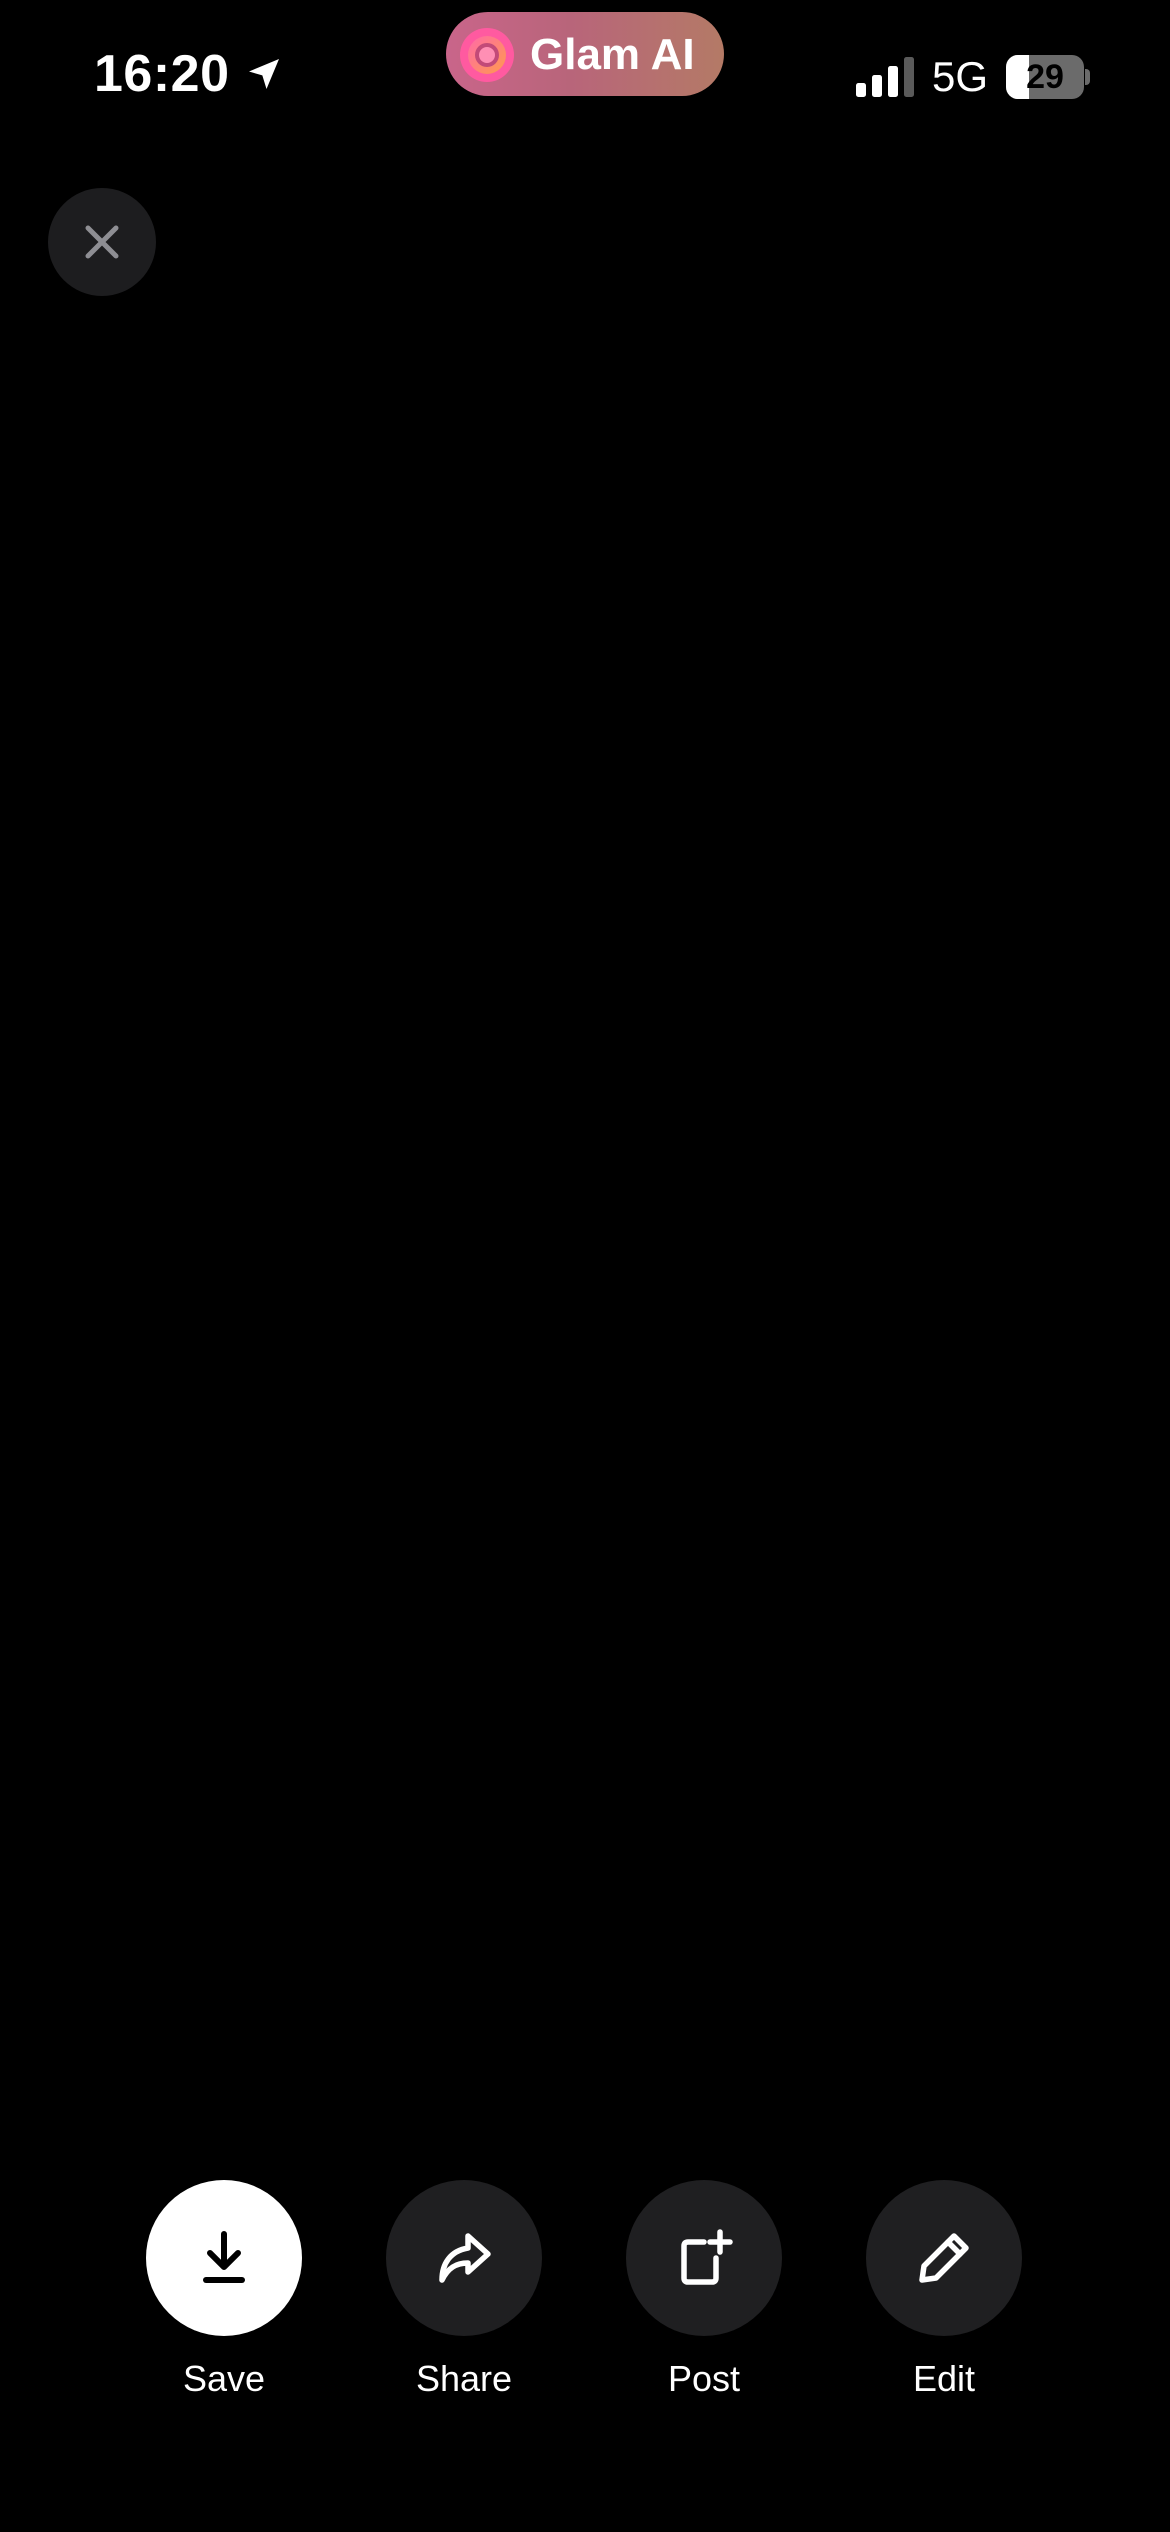 This screenshot has width=1170, height=2532. I want to click on share-button, so click(464, 2258).